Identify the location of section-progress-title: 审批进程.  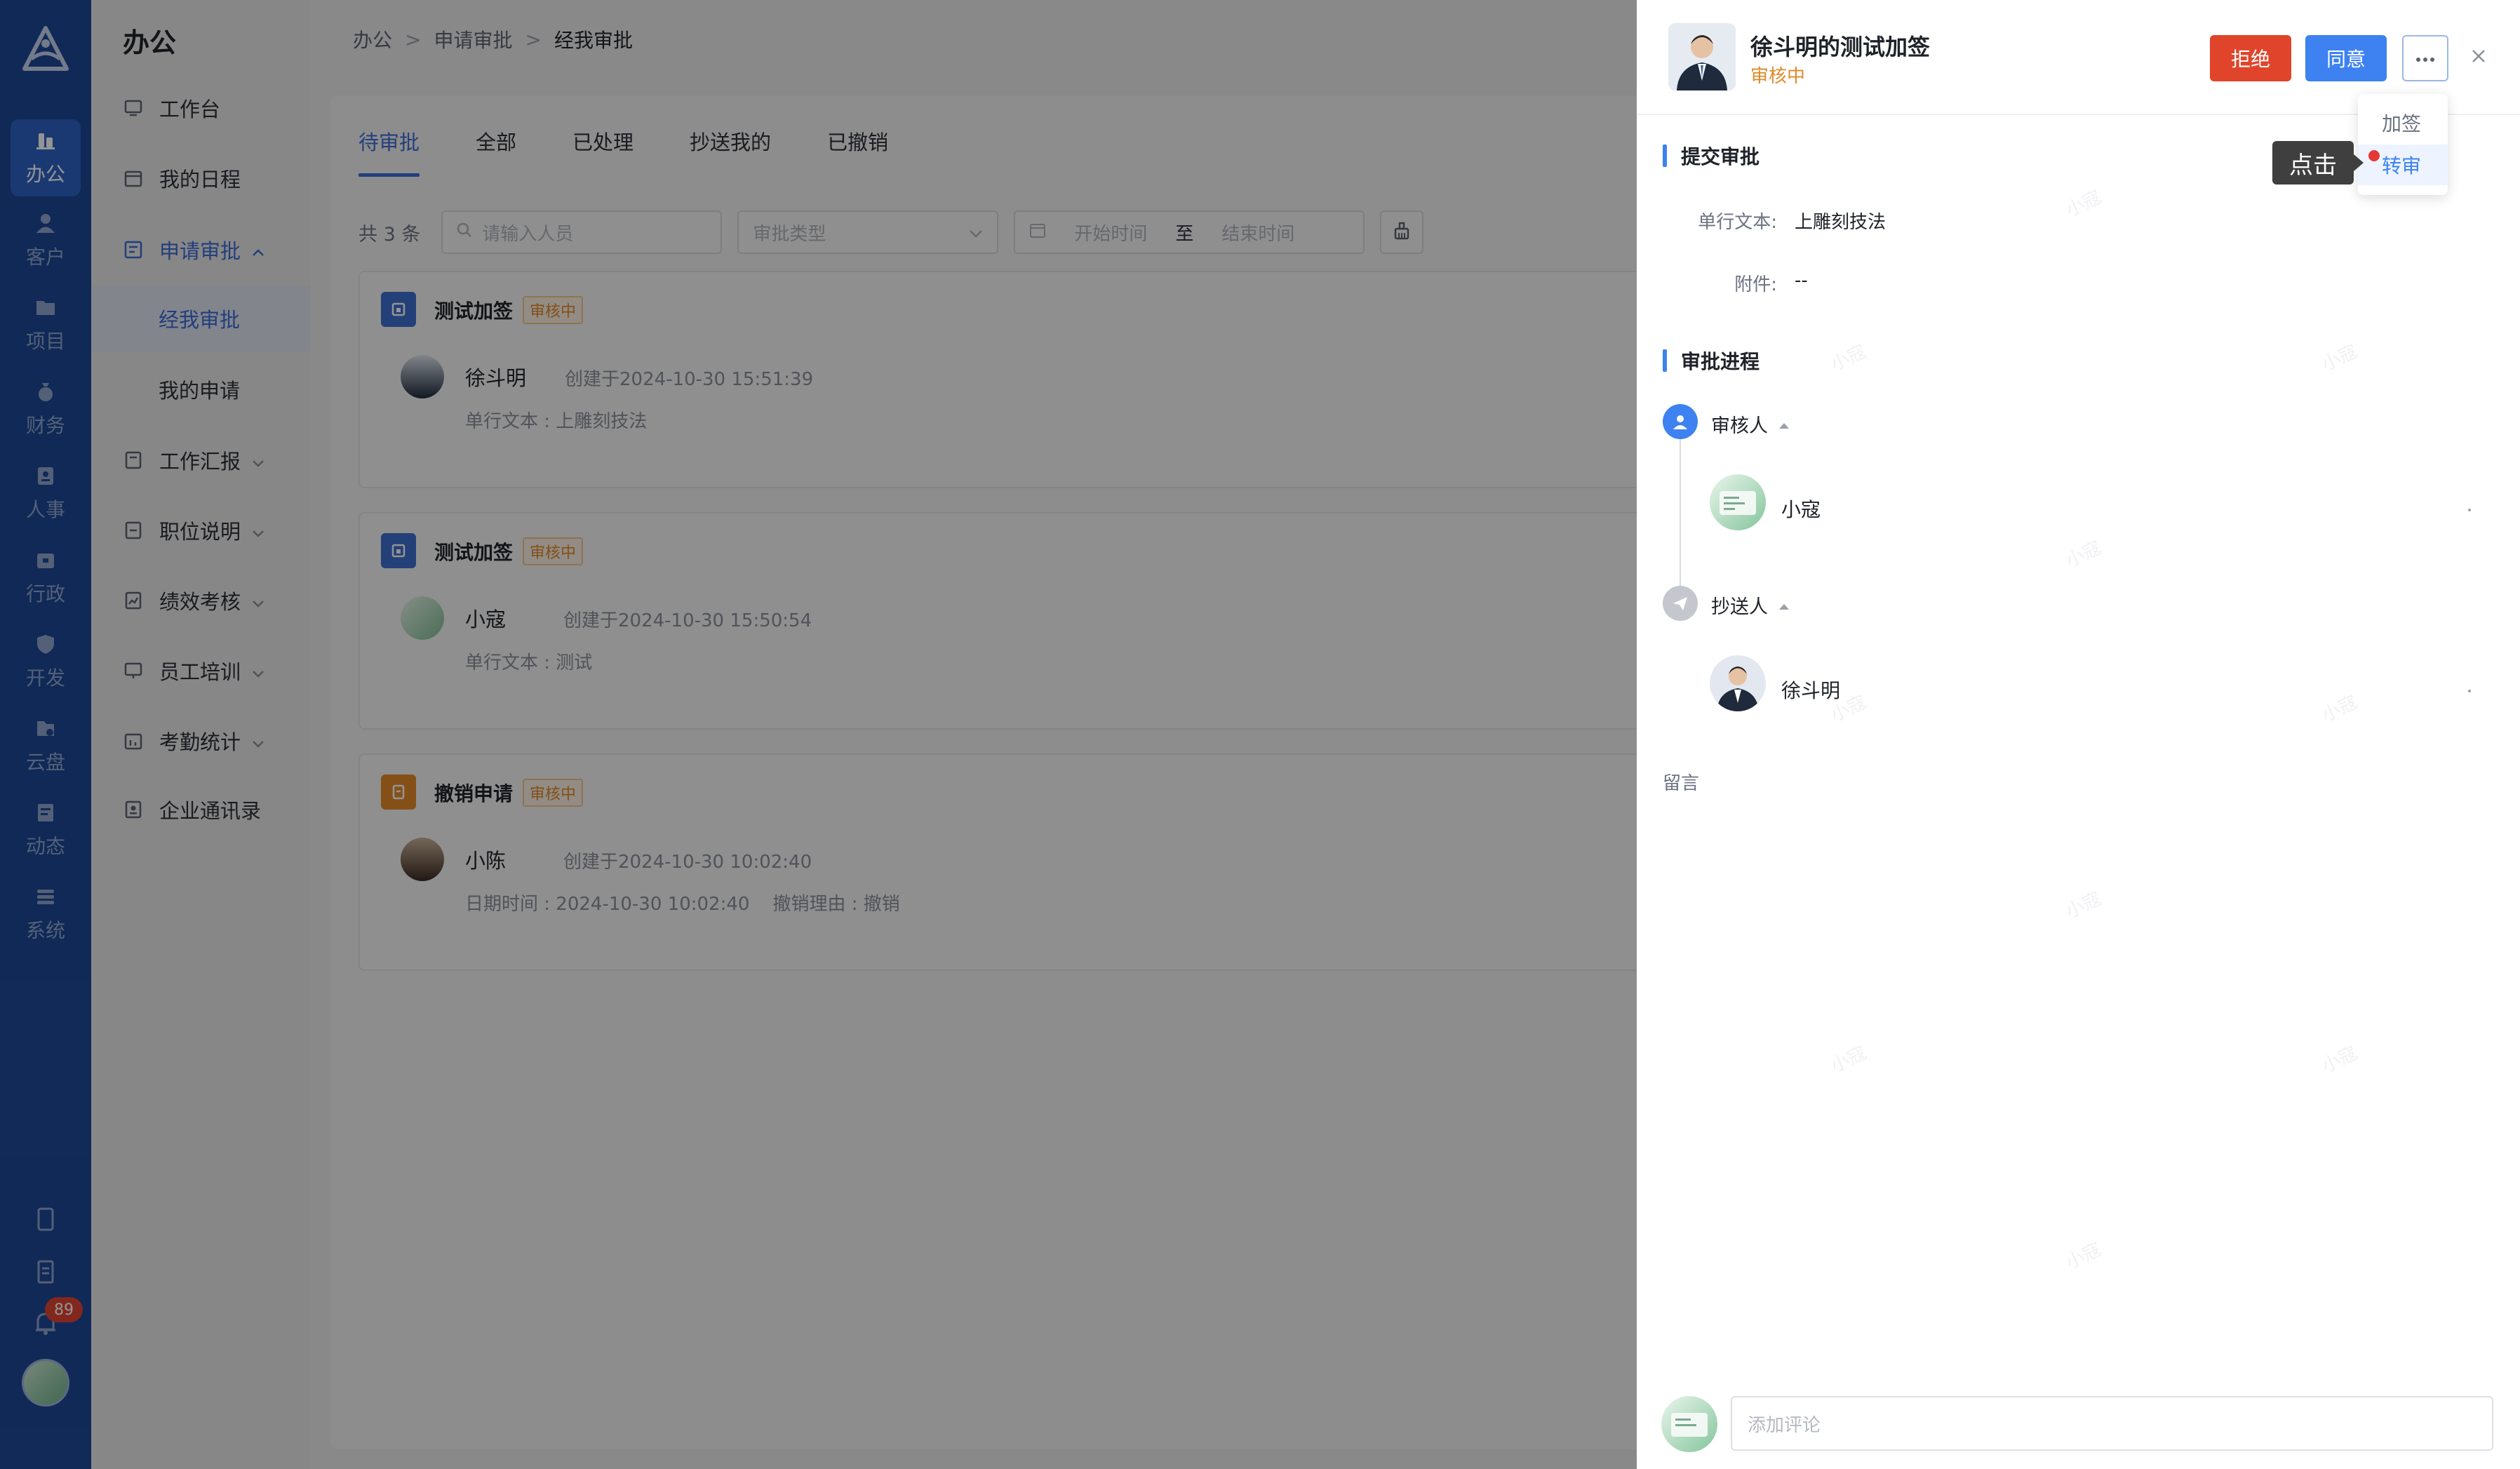
(1711, 361).